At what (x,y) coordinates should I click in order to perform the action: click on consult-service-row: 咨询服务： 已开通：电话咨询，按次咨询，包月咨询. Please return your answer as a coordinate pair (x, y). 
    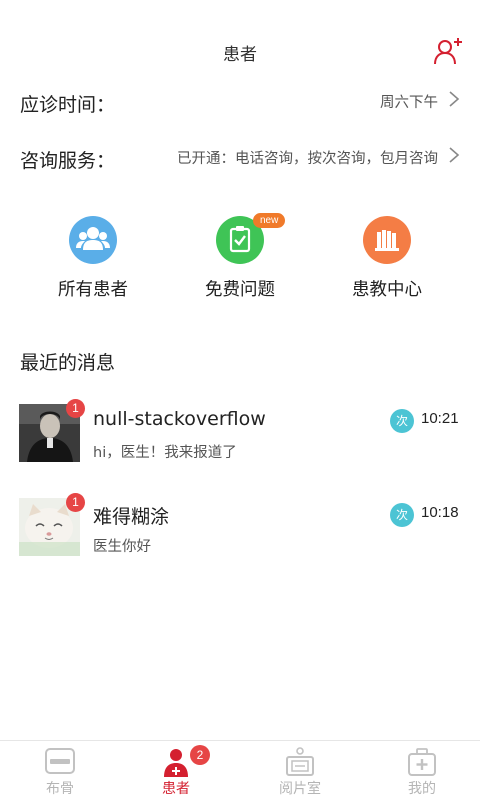
    Looking at the image, I should click on (240, 156).